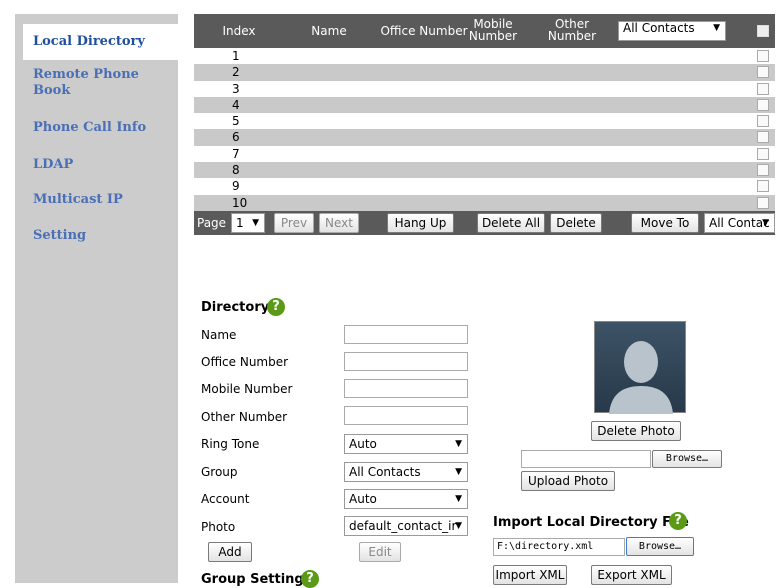 The height and width of the screenshot is (588, 781). Describe the element at coordinates (493, 30) in the screenshot. I see `col-mobile-number: Mobile Number` at that location.